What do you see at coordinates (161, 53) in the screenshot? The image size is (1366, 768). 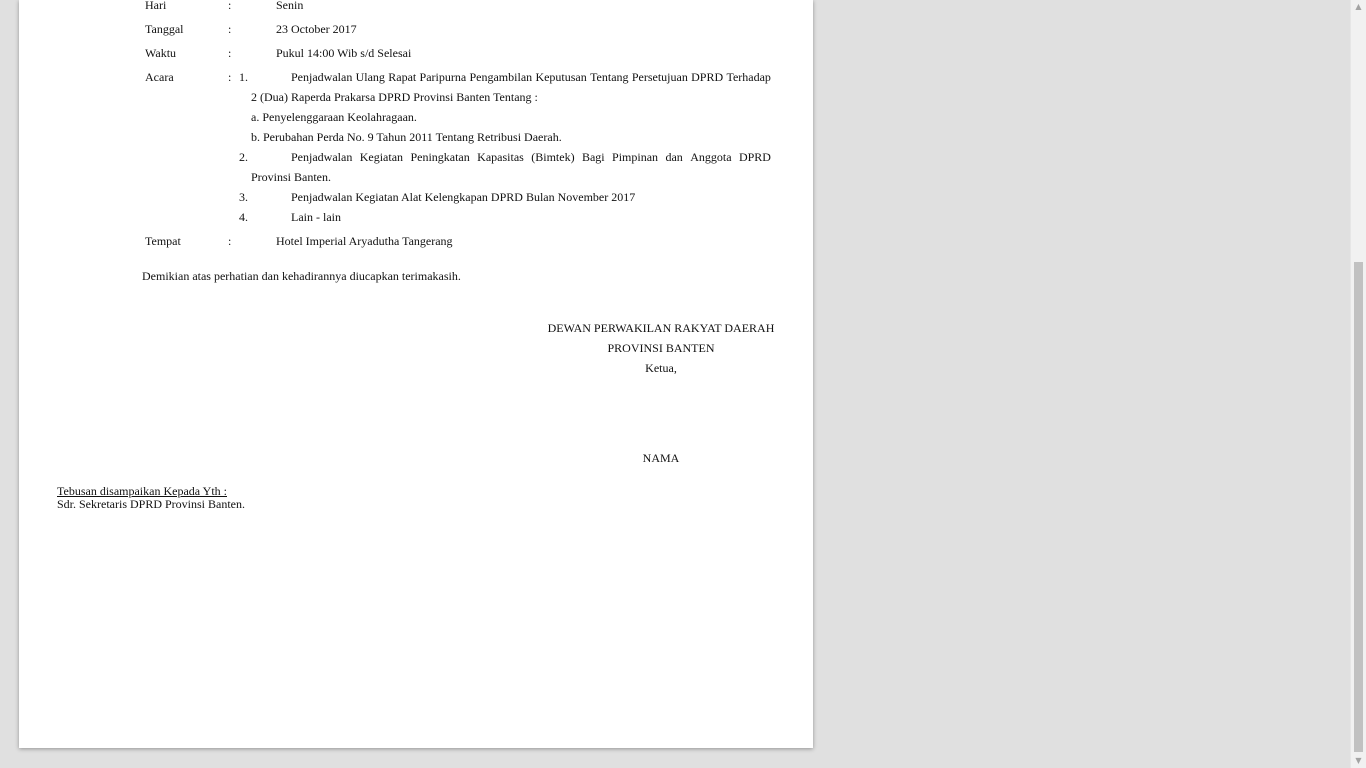 I see `field-label-waktu: Waktu` at bounding box center [161, 53].